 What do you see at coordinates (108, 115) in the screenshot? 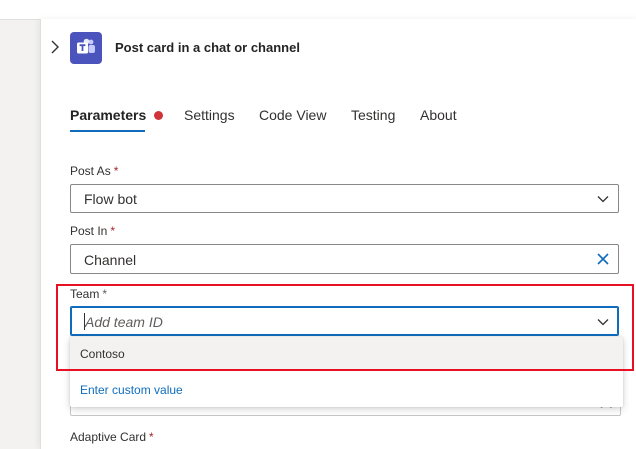
I see `tab-label: Parameters` at bounding box center [108, 115].